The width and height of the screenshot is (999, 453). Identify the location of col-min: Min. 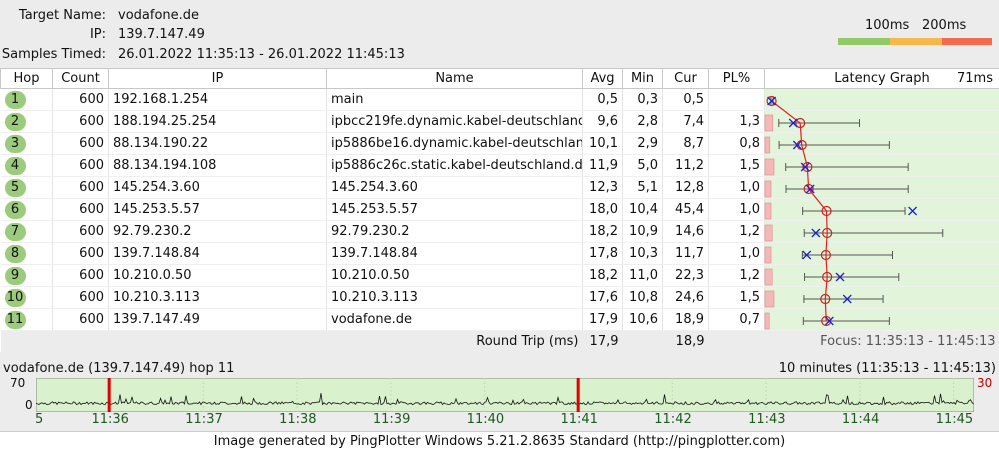
(643, 79).